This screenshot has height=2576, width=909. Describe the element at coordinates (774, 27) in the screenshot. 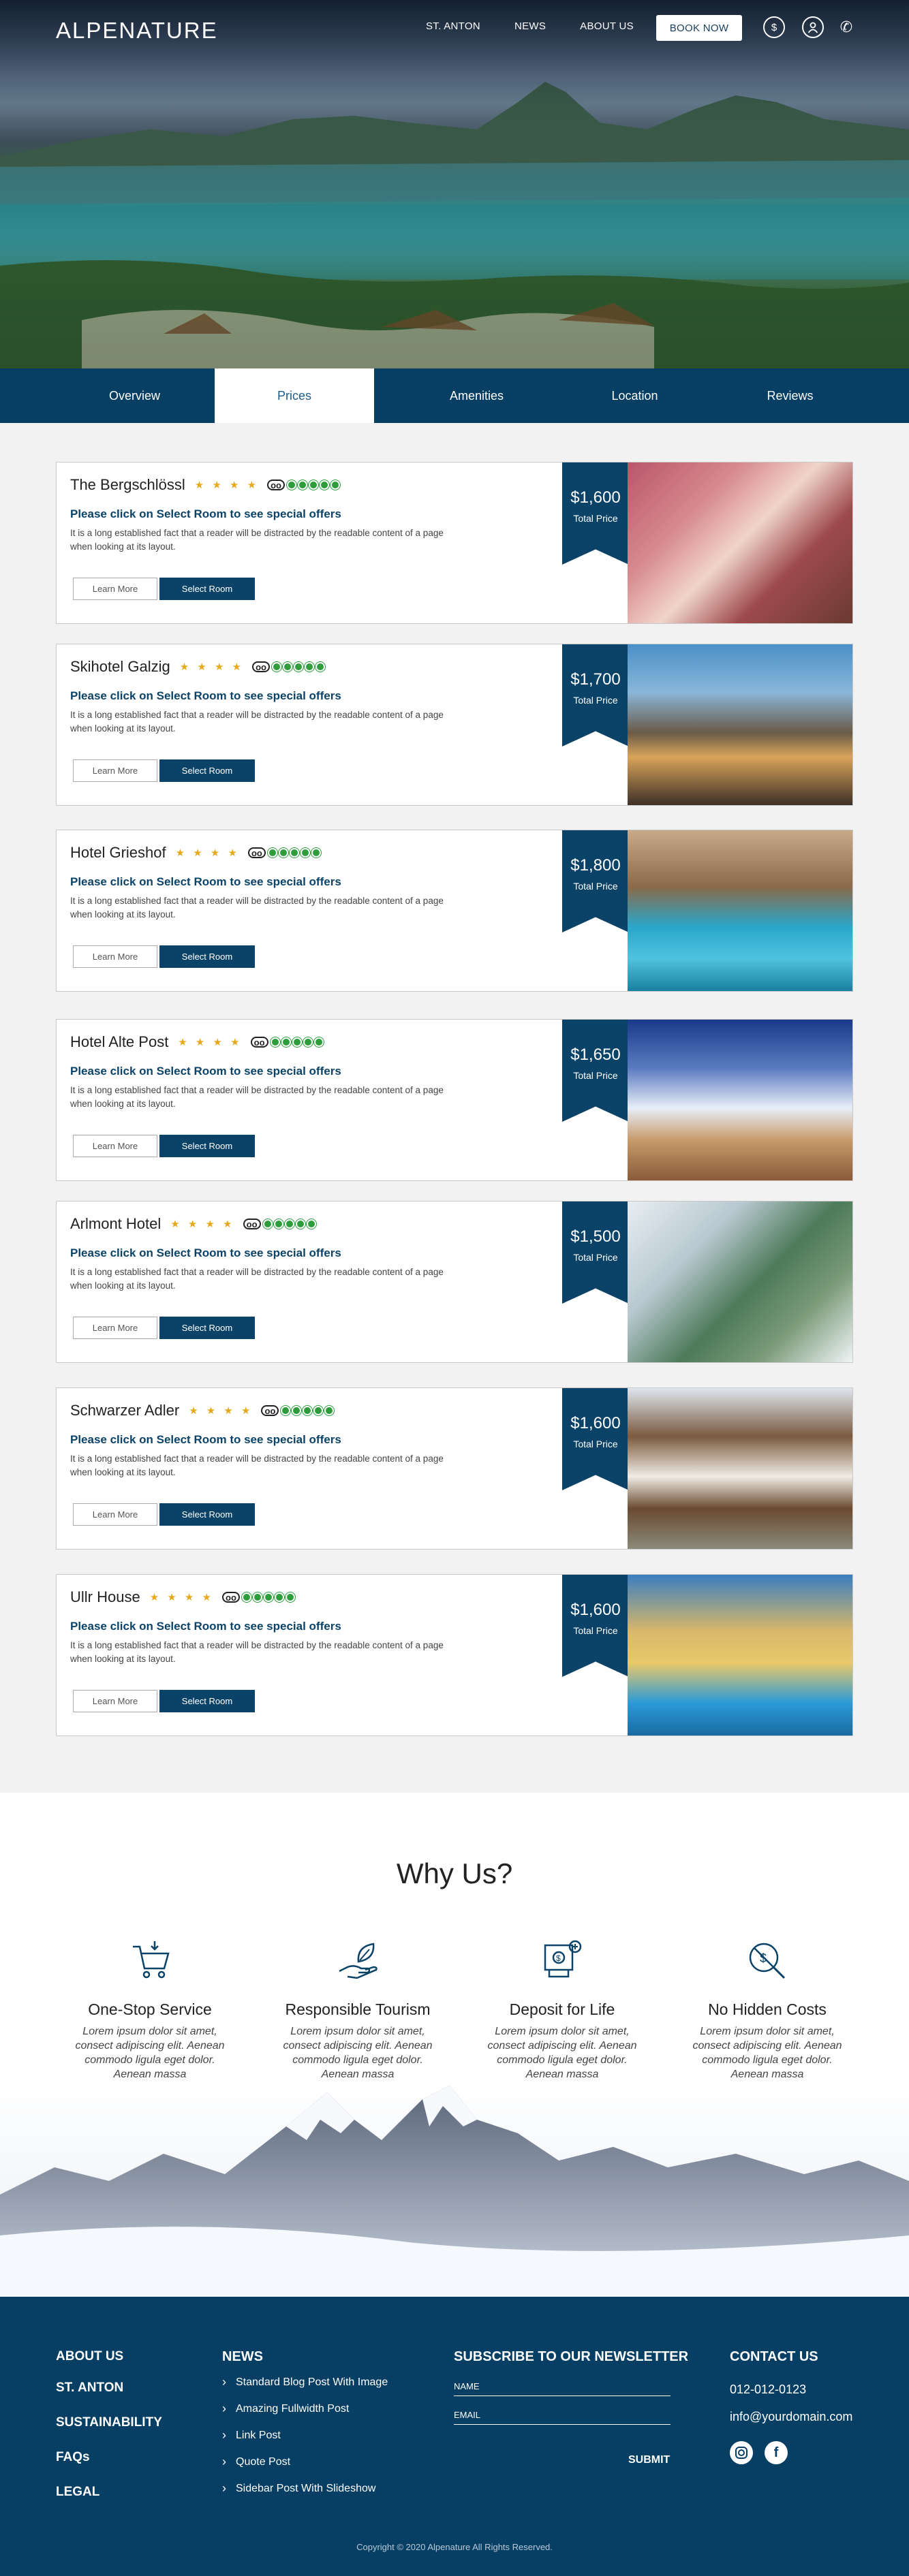

I see `currency-icon: $` at that location.